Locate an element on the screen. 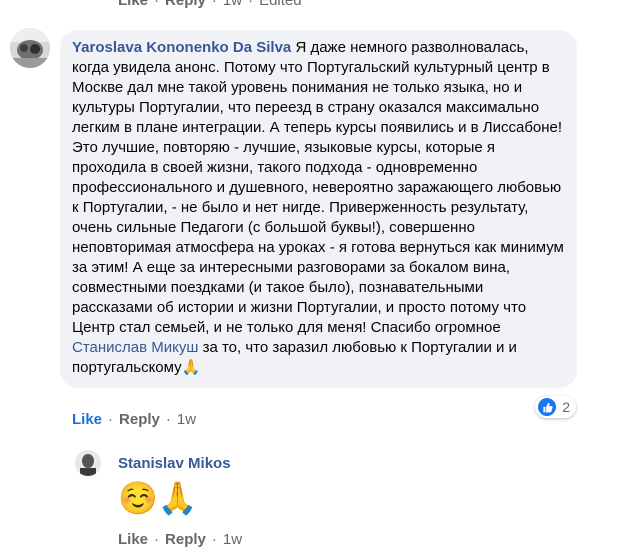 Image resolution: width=620 pixels, height=554 pixels. comment-actions: Like · Reply · 1w is located at coordinates (134, 419).